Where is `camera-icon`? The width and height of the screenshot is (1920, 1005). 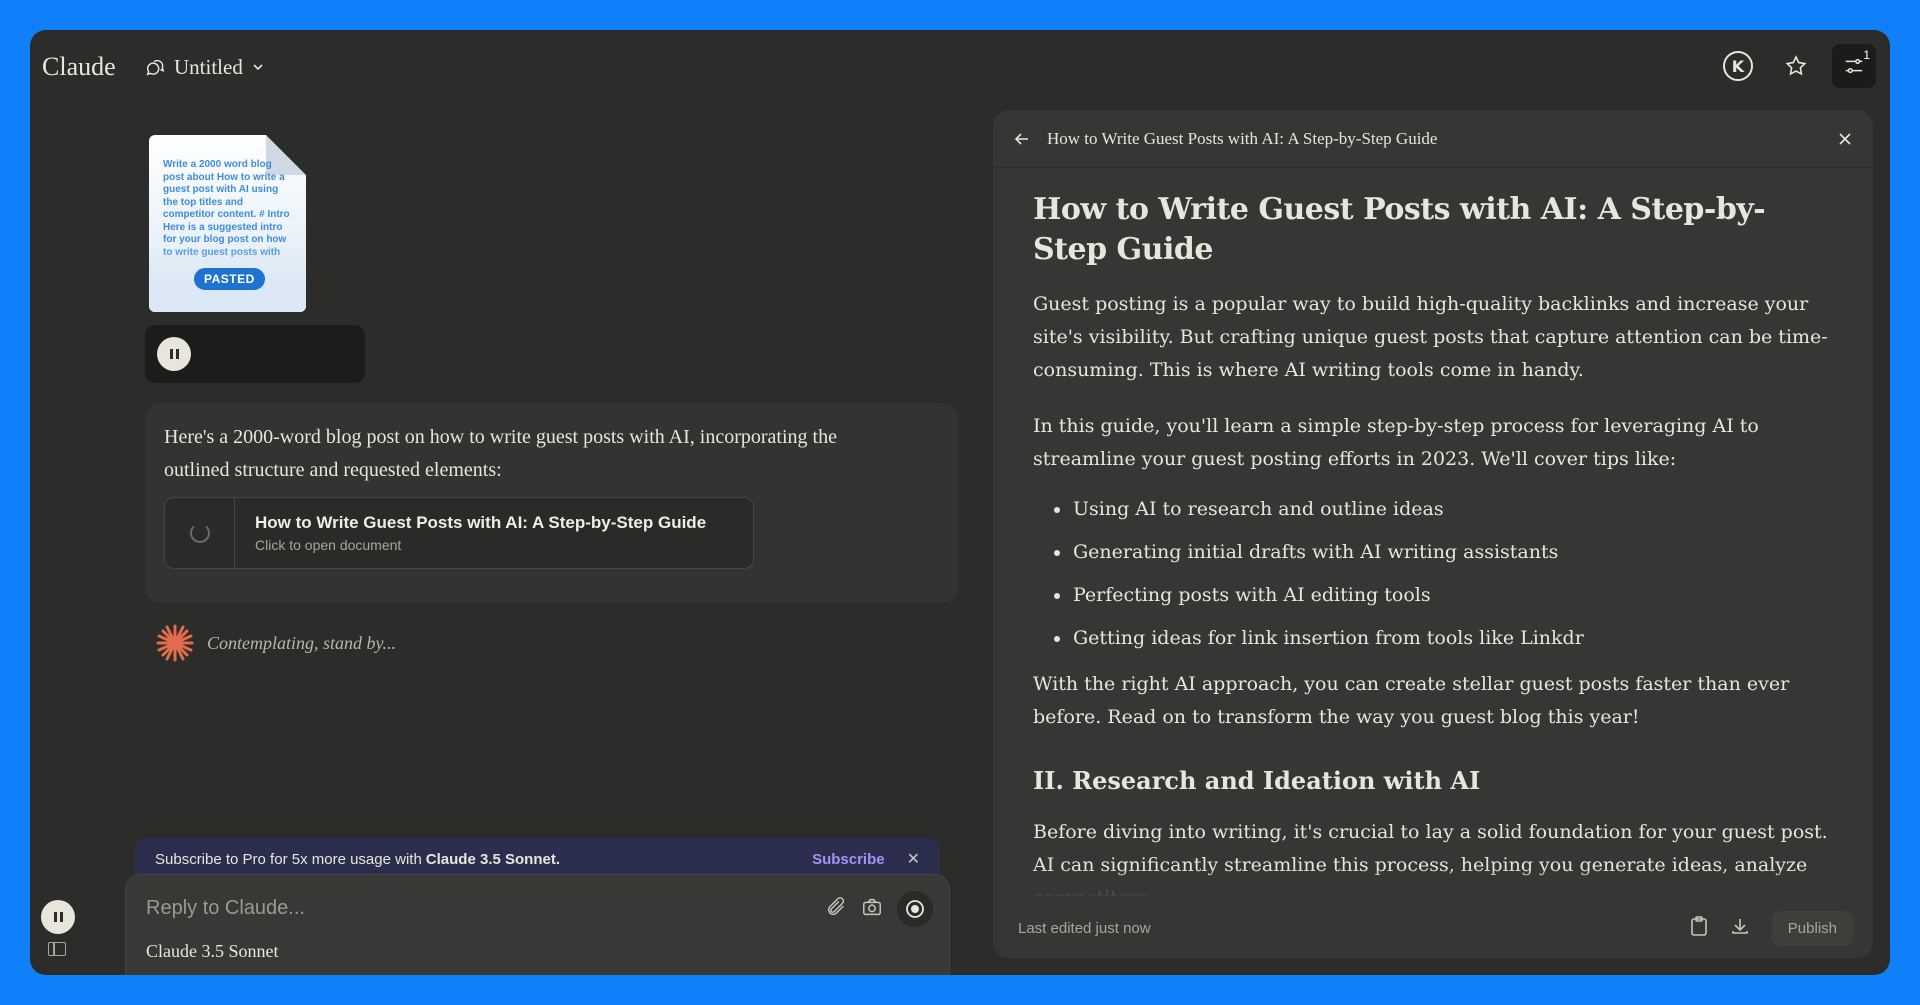 camera-icon is located at coordinates (872, 909).